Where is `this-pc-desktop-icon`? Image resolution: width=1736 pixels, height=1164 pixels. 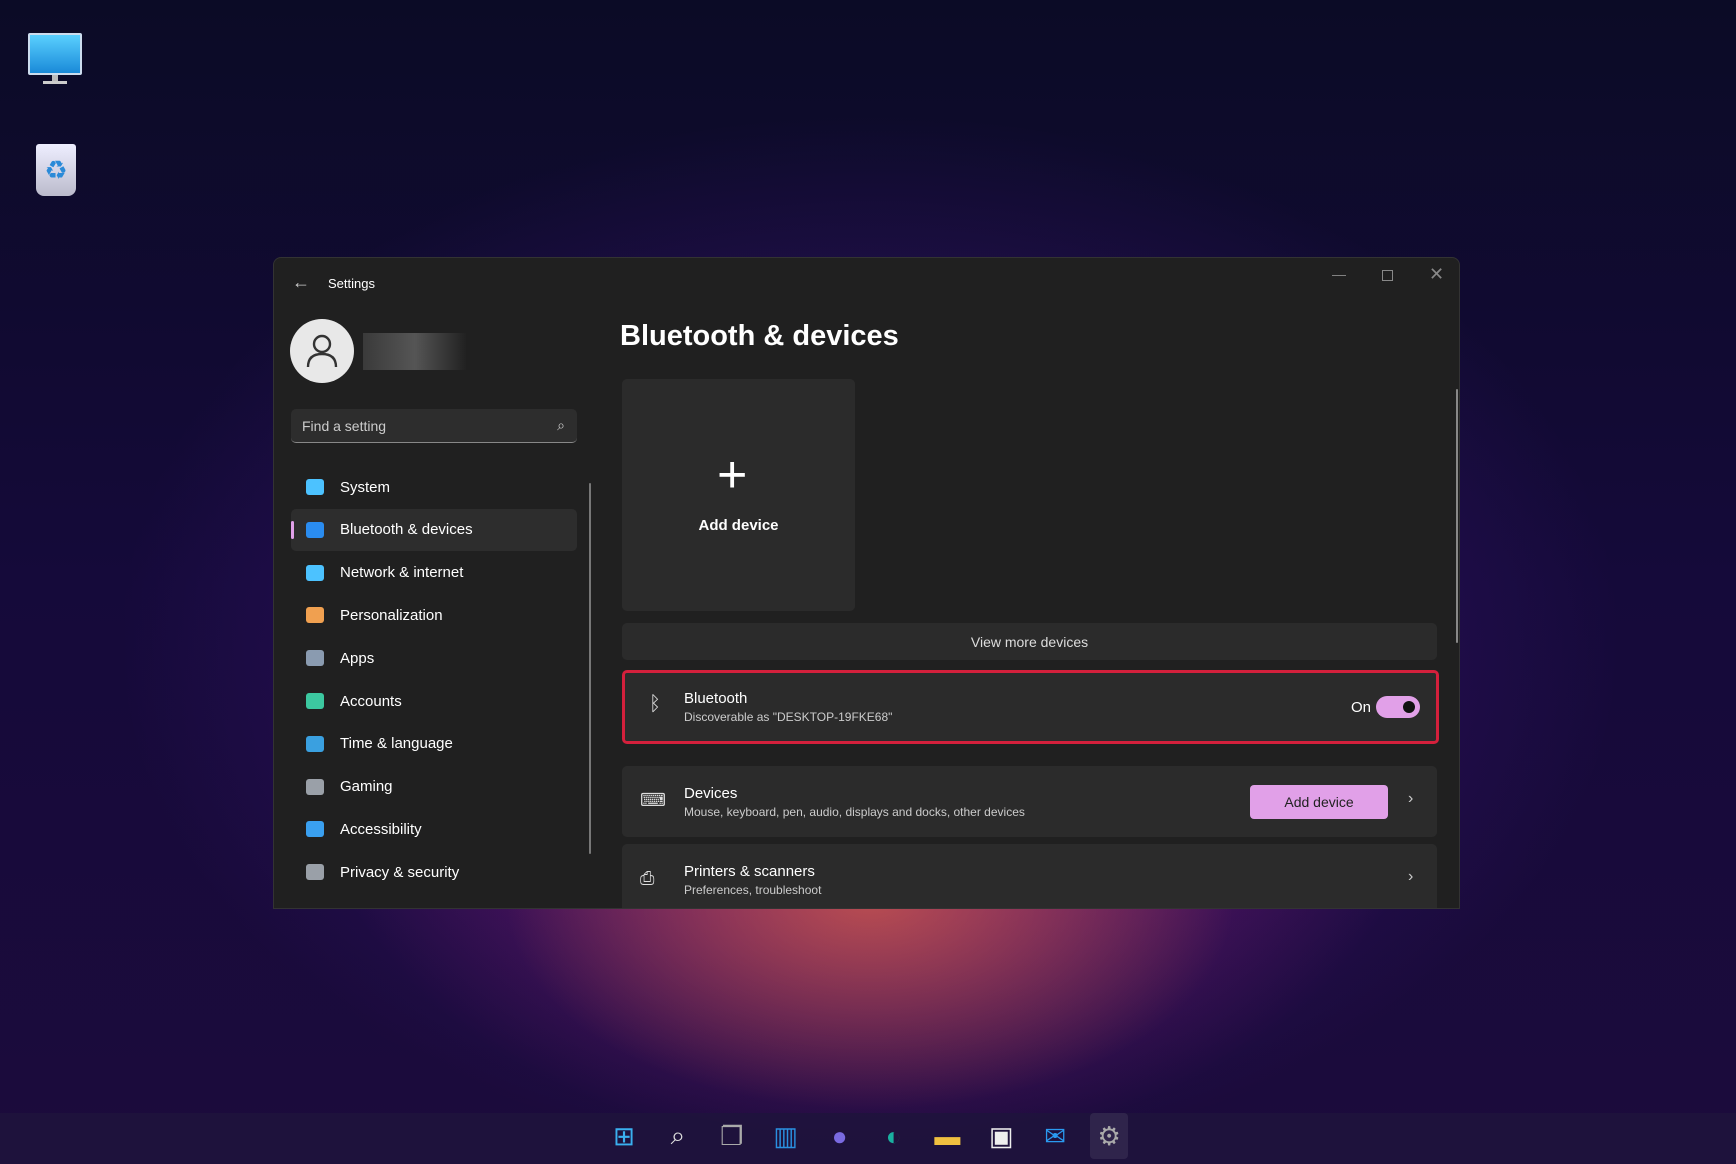
this-pc-desktop-icon is located at coordinates (56, 61).